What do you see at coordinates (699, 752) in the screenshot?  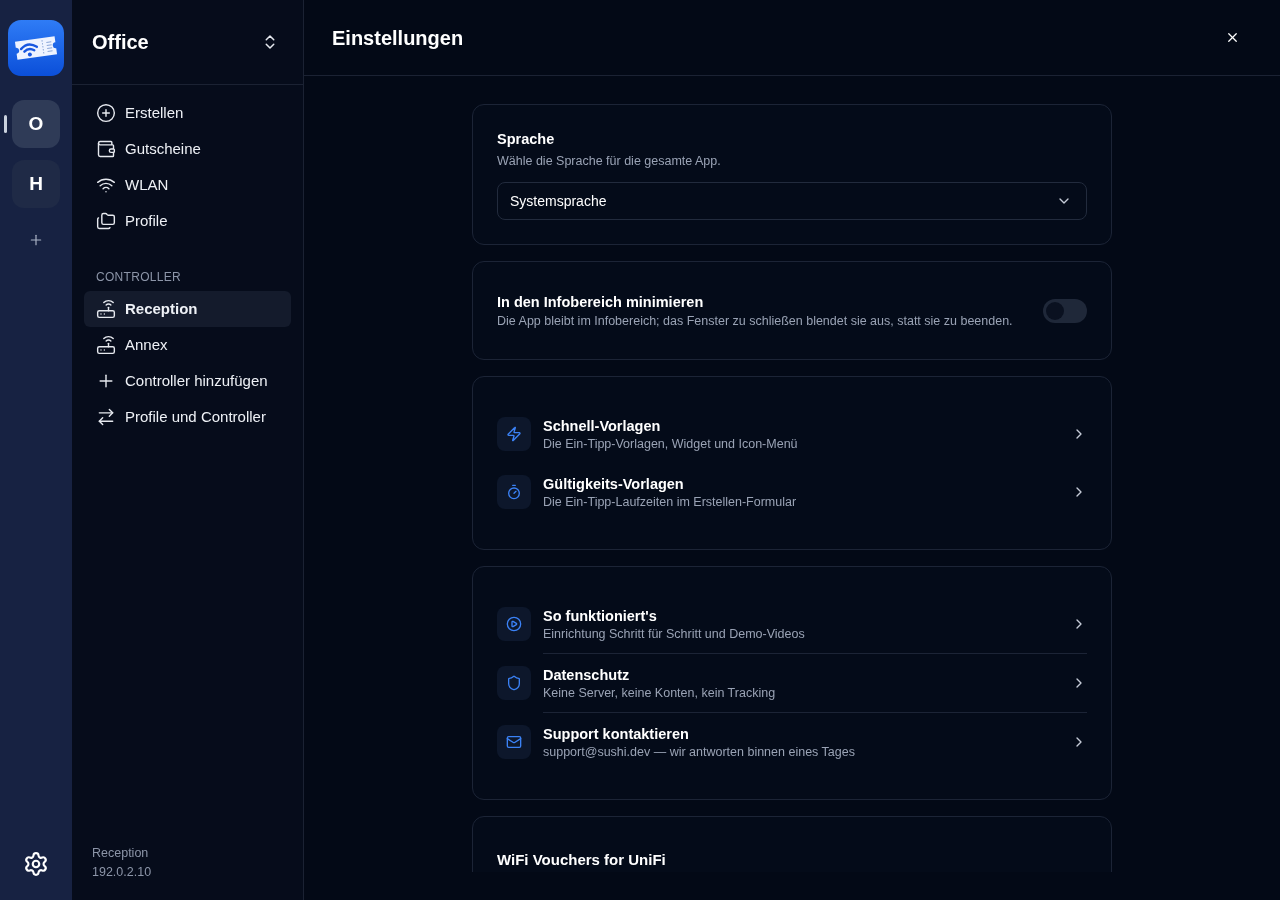 I see `row-description: support@sushi.dev — wir antworten binnen eines Tages` at bounding box center [699, 752].